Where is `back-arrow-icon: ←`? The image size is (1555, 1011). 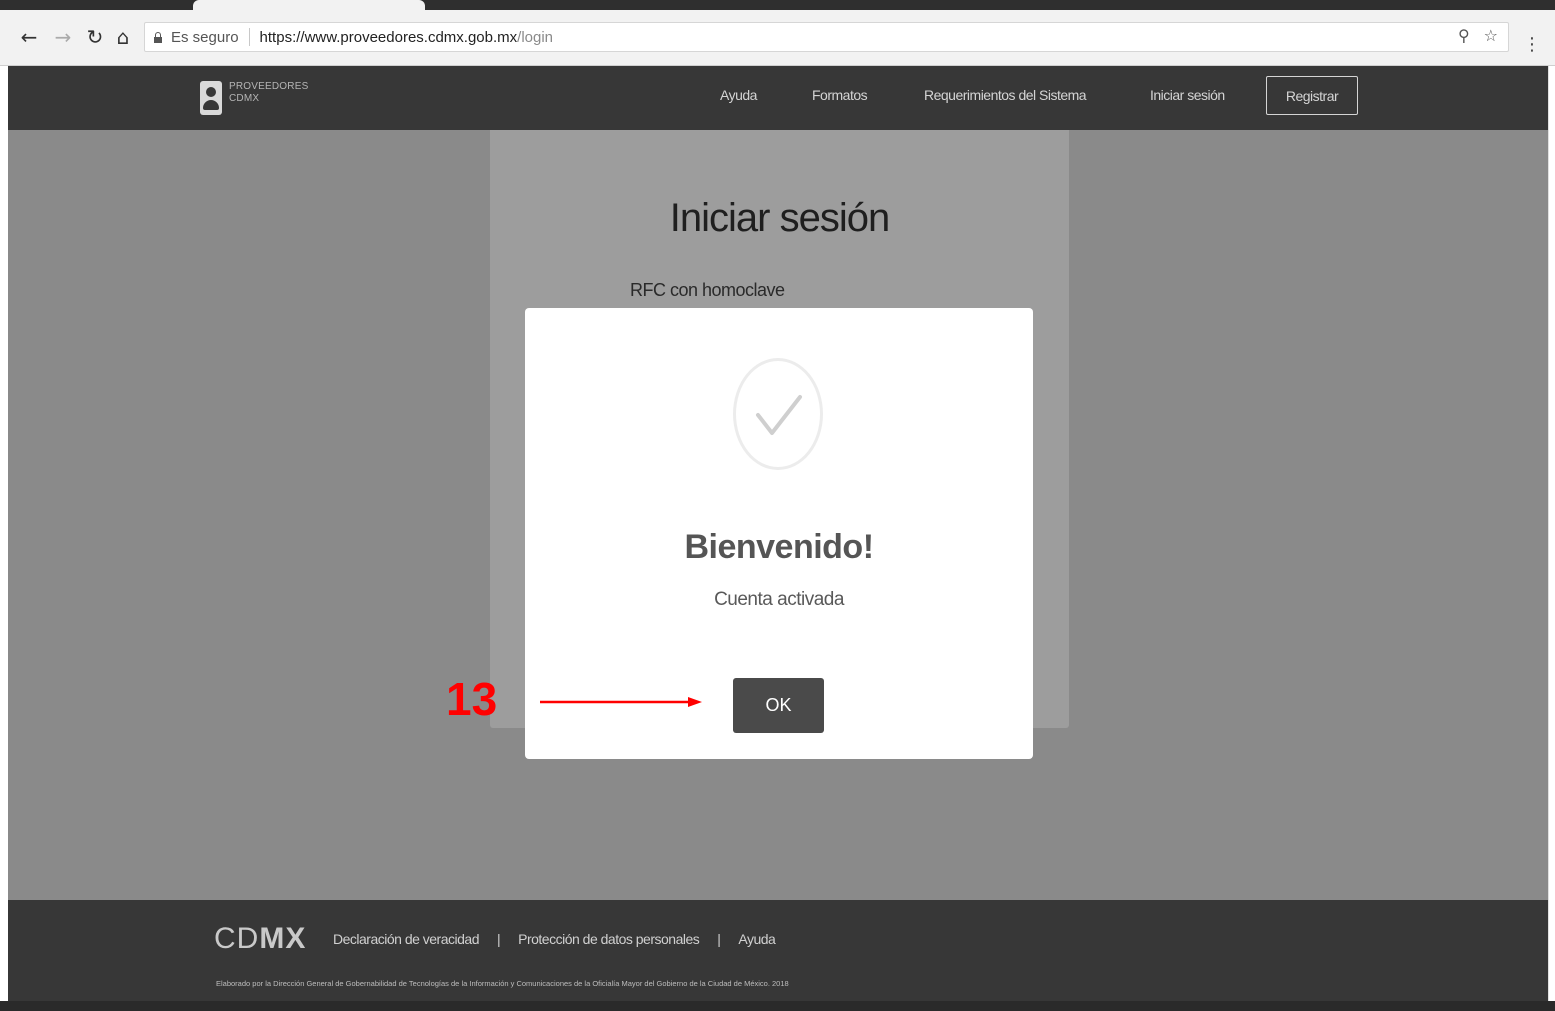
back-arrow-icon: ← is located at coordinates (29, 37).